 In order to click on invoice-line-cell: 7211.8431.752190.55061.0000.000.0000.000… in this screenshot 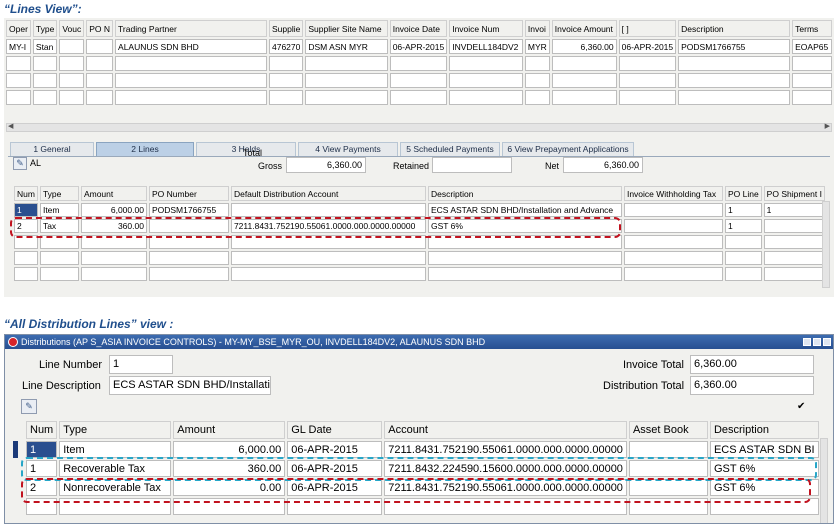, I will do `click(328, 226)`.